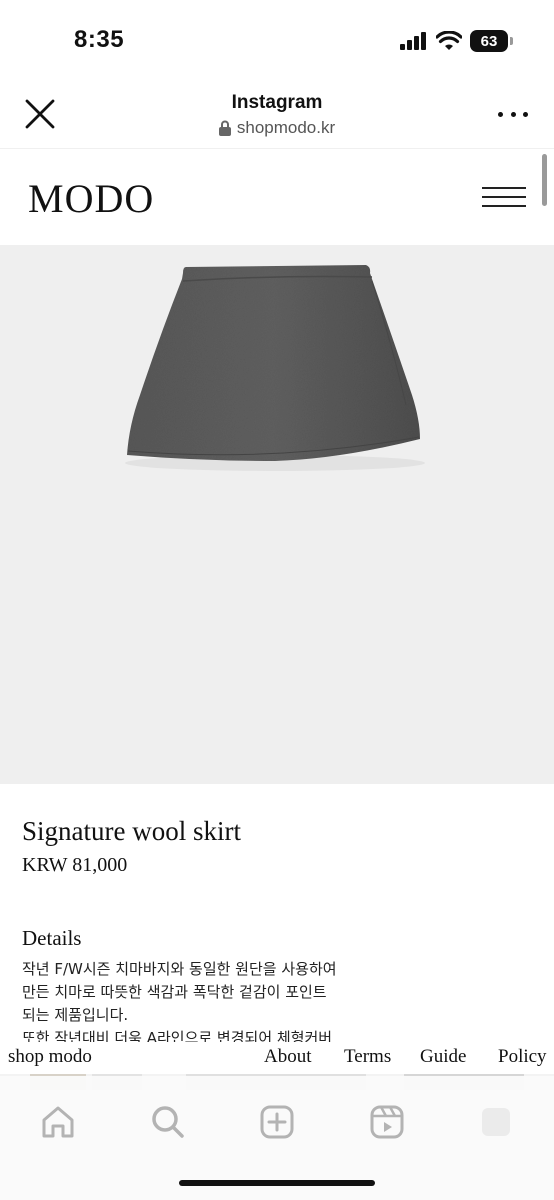 The width and height of the screenshot is (554, 1200). I want to click on more-icon, so click(513, 114).